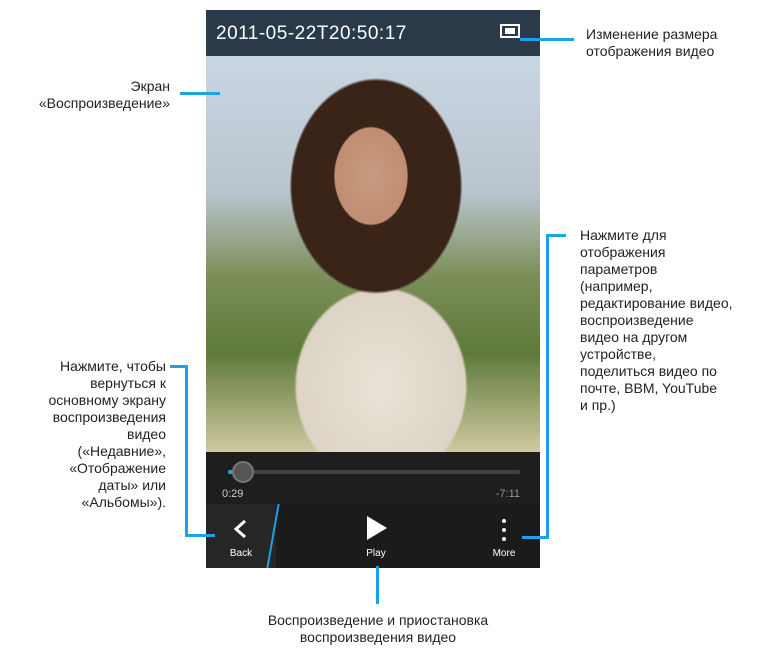 The height and width of the screenshot is (648, 764). I want to click on overflow-menu-icon, so click(504, 530).